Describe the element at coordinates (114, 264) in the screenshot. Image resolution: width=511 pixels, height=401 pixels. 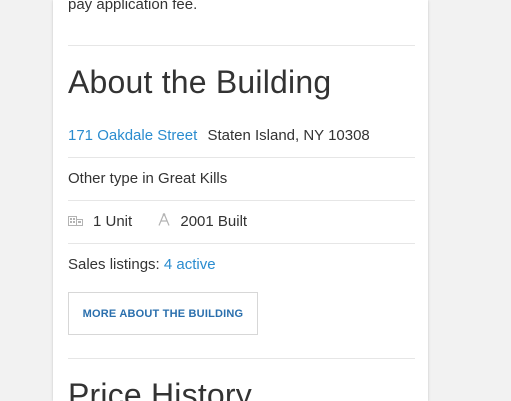
I see `sales-listings-label: Sales listings:` at that location.